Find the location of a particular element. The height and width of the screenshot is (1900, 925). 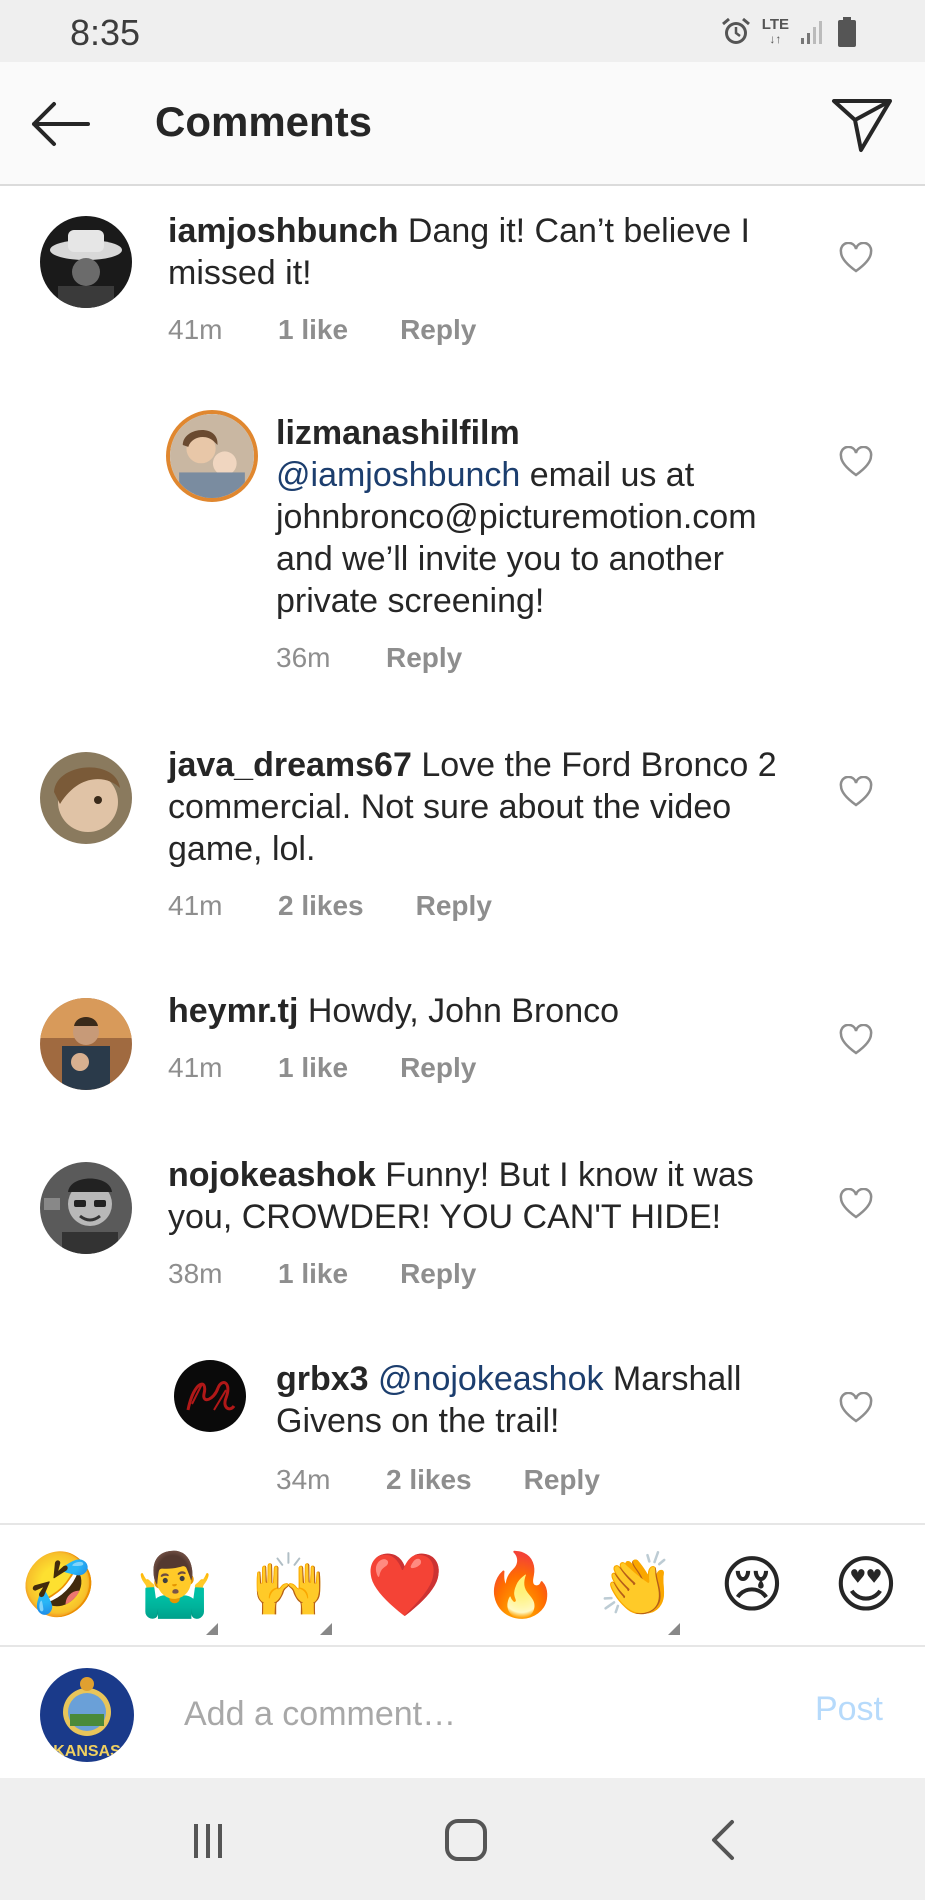

comment-meta: 34m 2 likes Reply is located at coordinates (438, 1480).